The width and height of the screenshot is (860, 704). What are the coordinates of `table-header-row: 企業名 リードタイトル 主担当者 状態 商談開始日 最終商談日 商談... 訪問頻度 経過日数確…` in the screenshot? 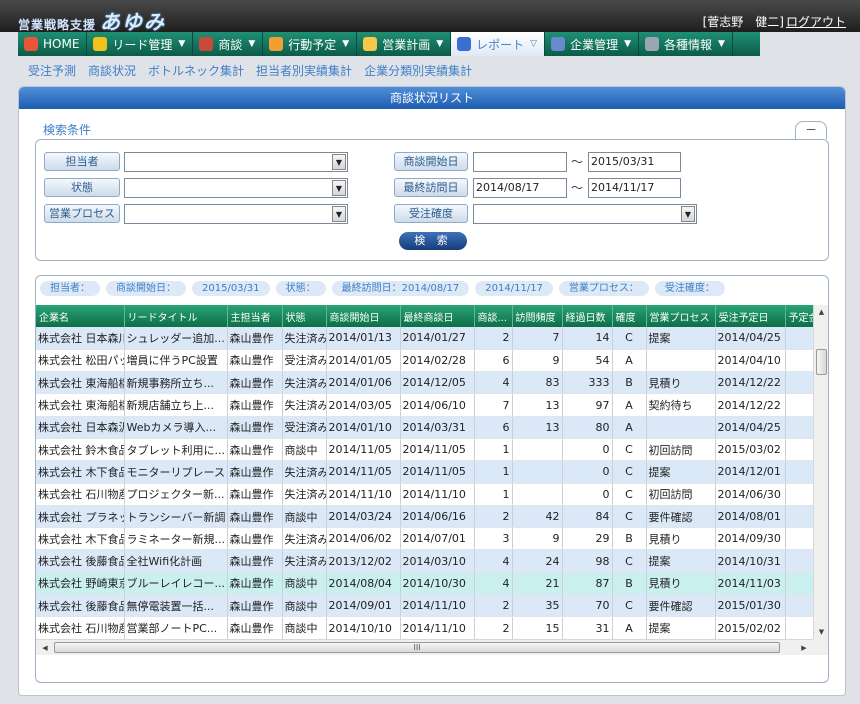 It's located at (424, 316).